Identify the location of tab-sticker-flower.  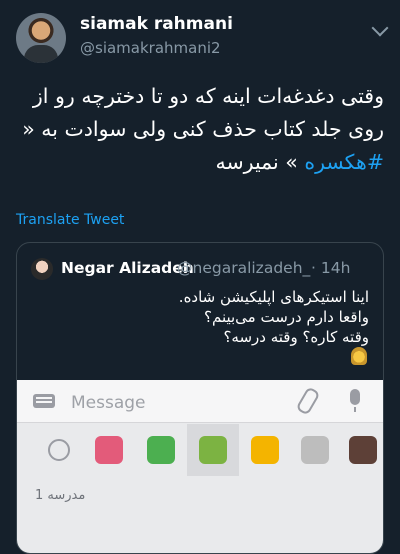
(265, 450).